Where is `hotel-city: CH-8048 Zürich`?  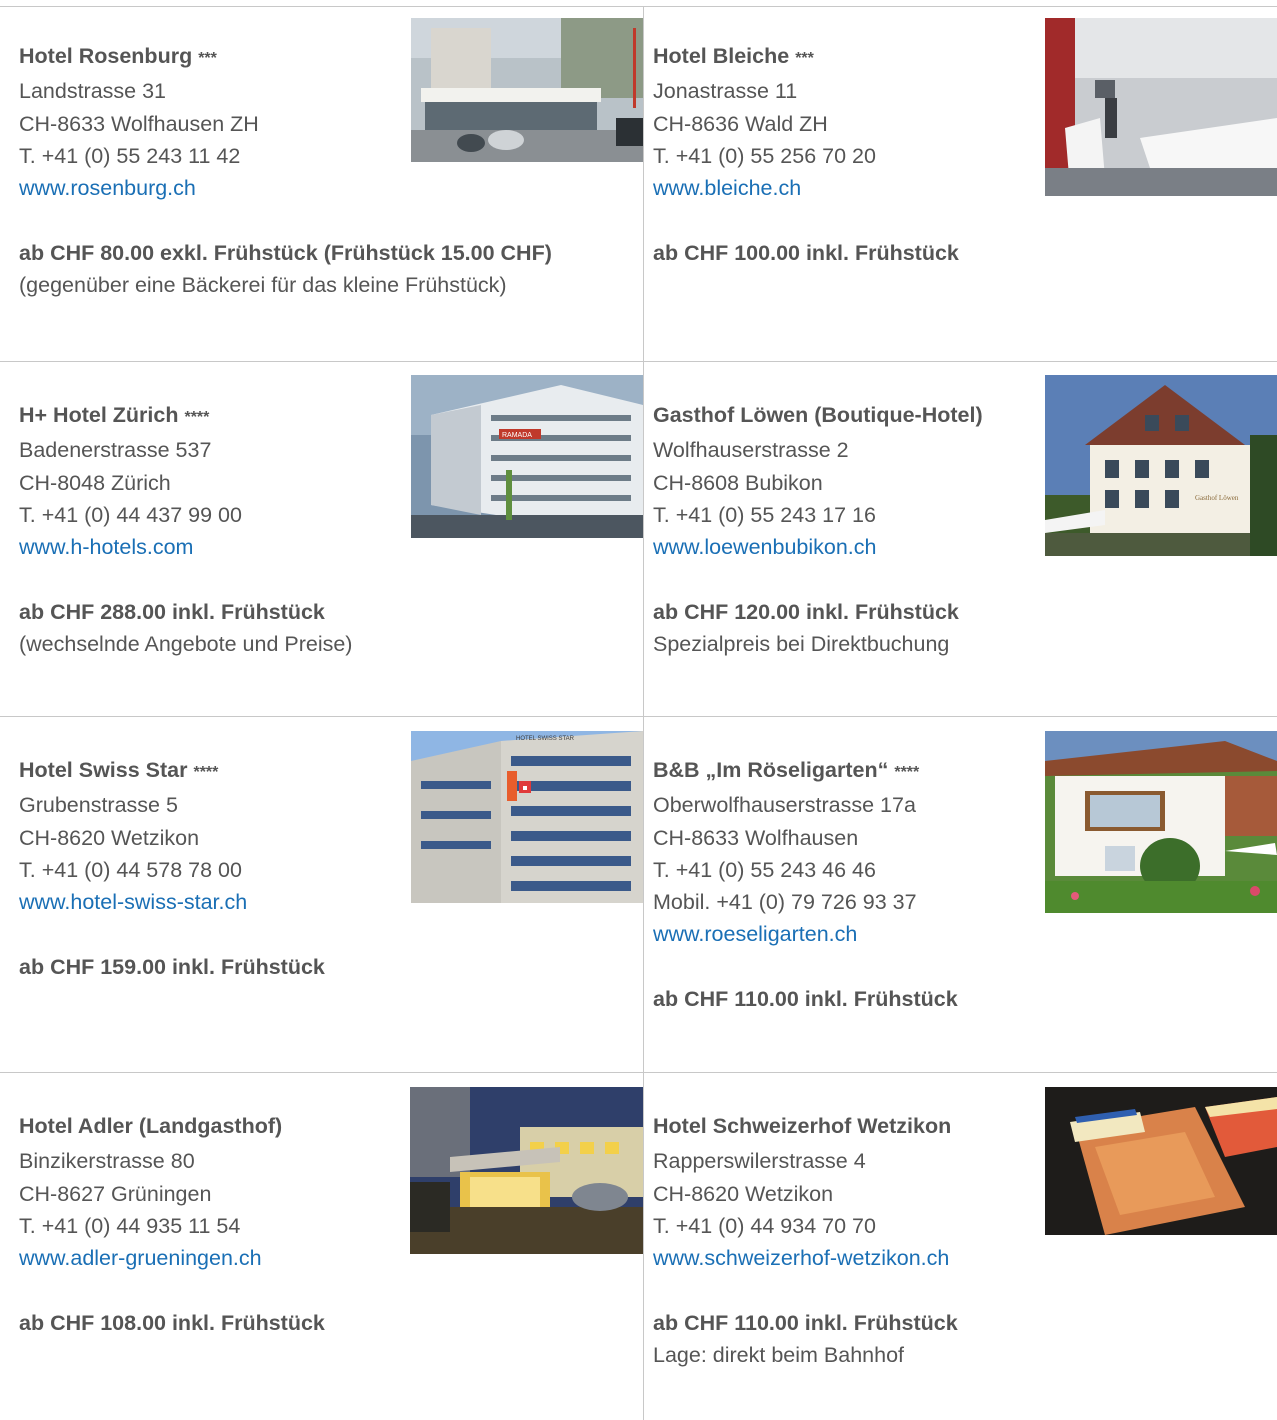
hotel-city: CH-8048 Zürich is located at coordinates (95, 482).